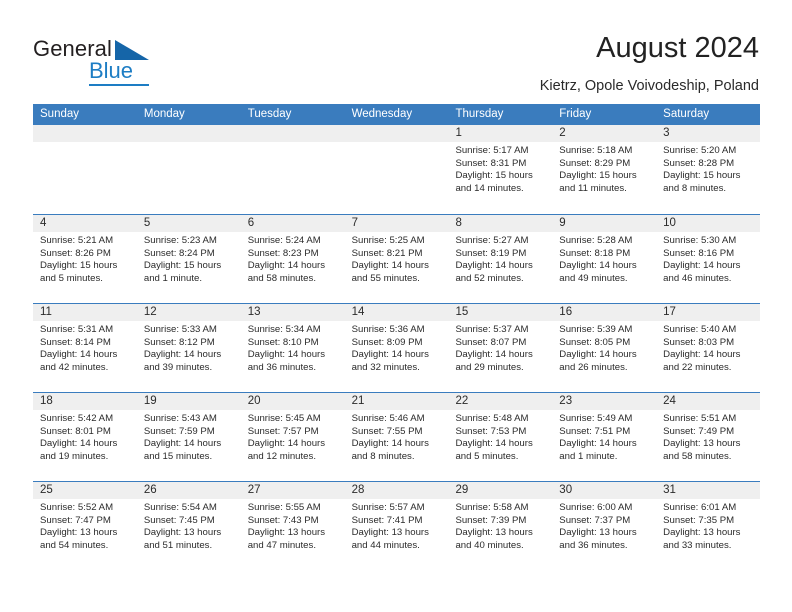  What do you see at coordinates (387, 520) in the screenshot?
I see `sunset-text: Sunset: 7:41 PM` at bounding box center [387, 520].